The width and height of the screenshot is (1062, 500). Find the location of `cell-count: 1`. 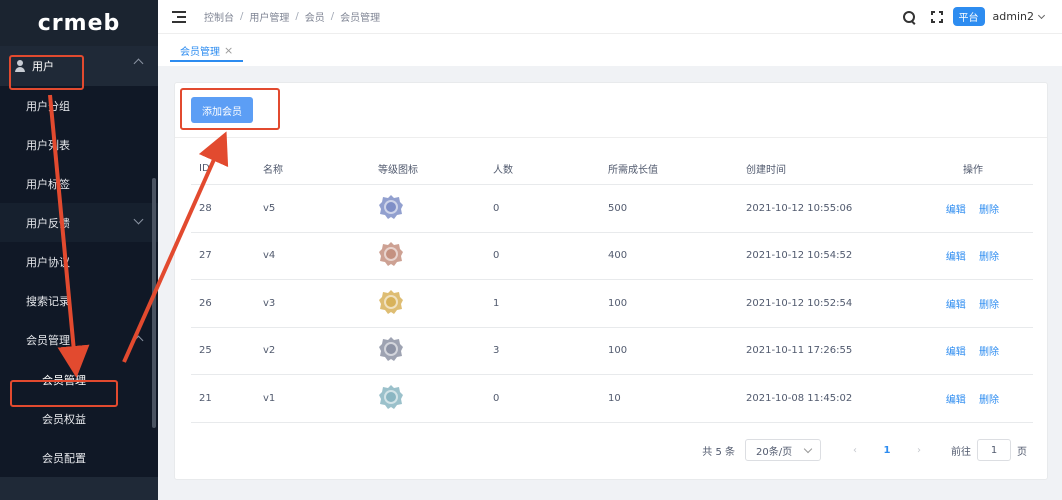

cell-count: 1 is located at coordinates (496, 303).